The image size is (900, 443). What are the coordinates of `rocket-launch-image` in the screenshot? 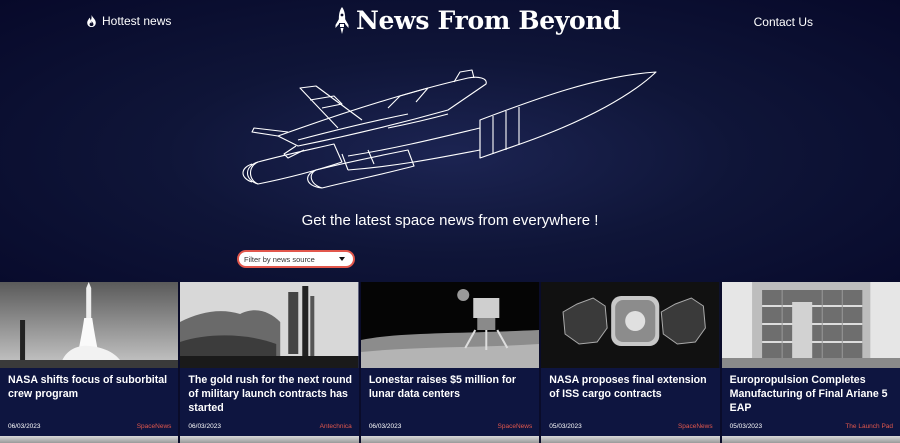 It's located at (89, 325).